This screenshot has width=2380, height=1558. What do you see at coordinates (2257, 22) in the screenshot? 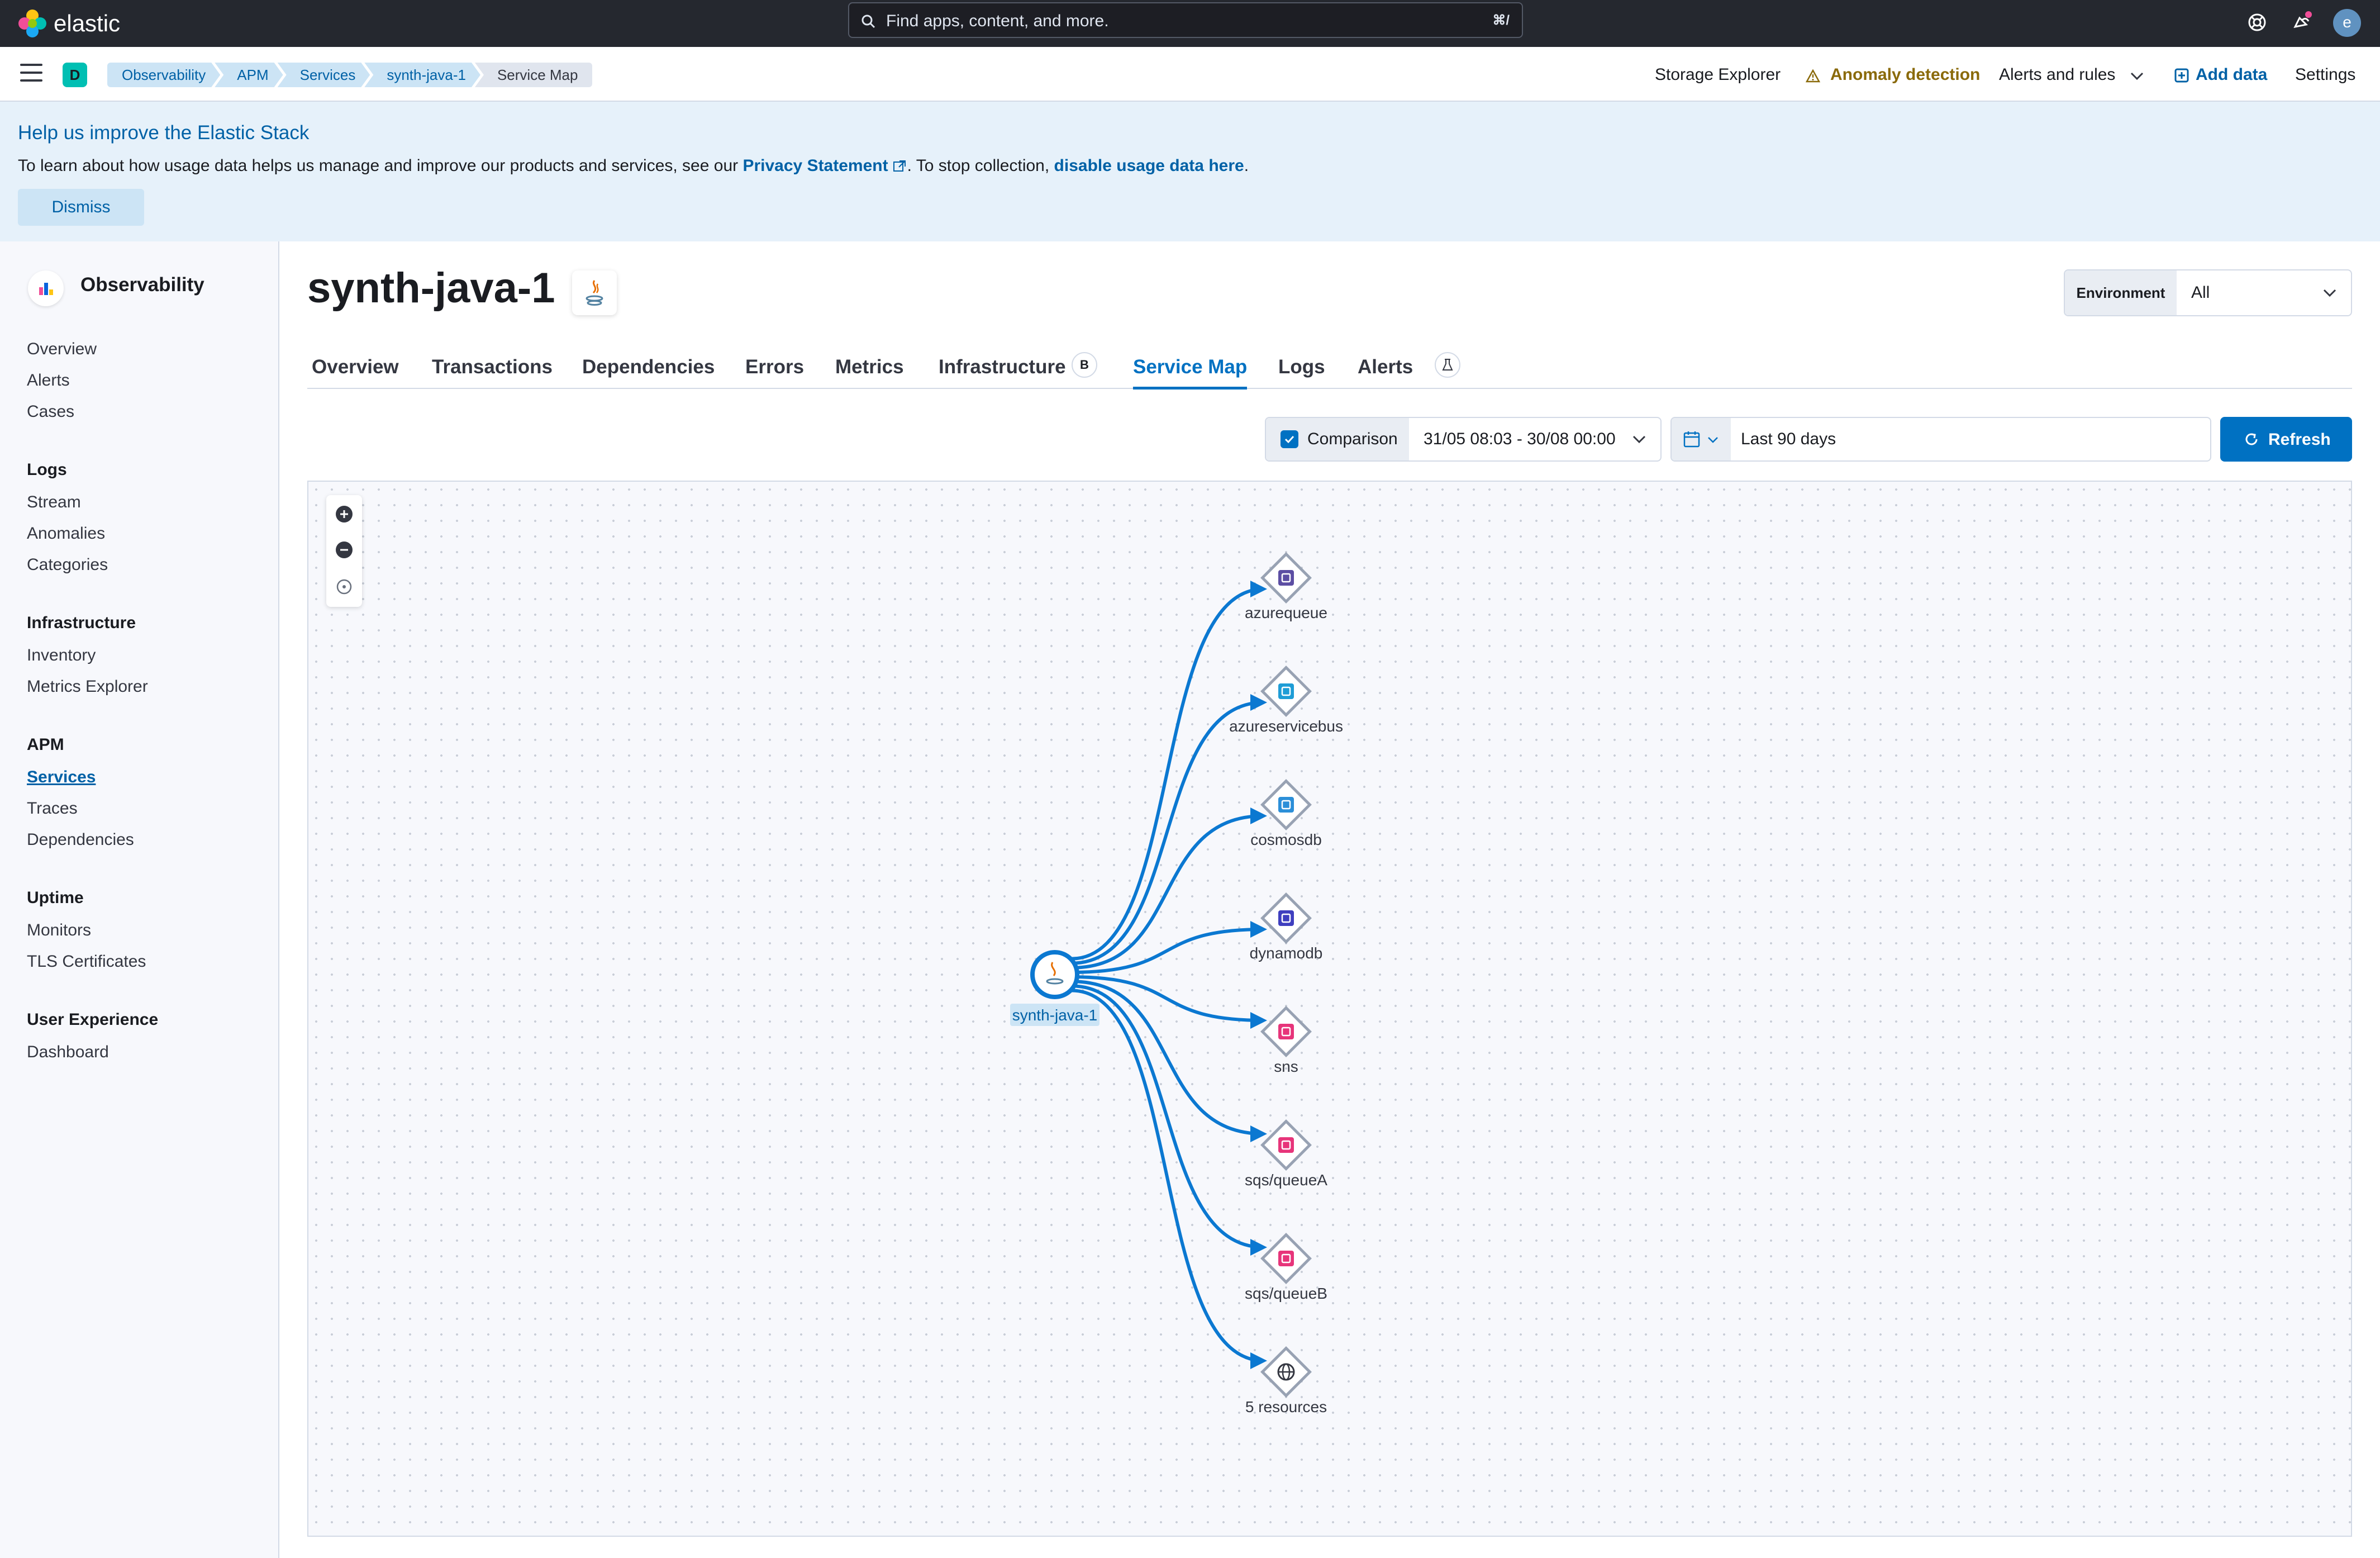
I see `help-icon` at bounding box center [2257, 22].